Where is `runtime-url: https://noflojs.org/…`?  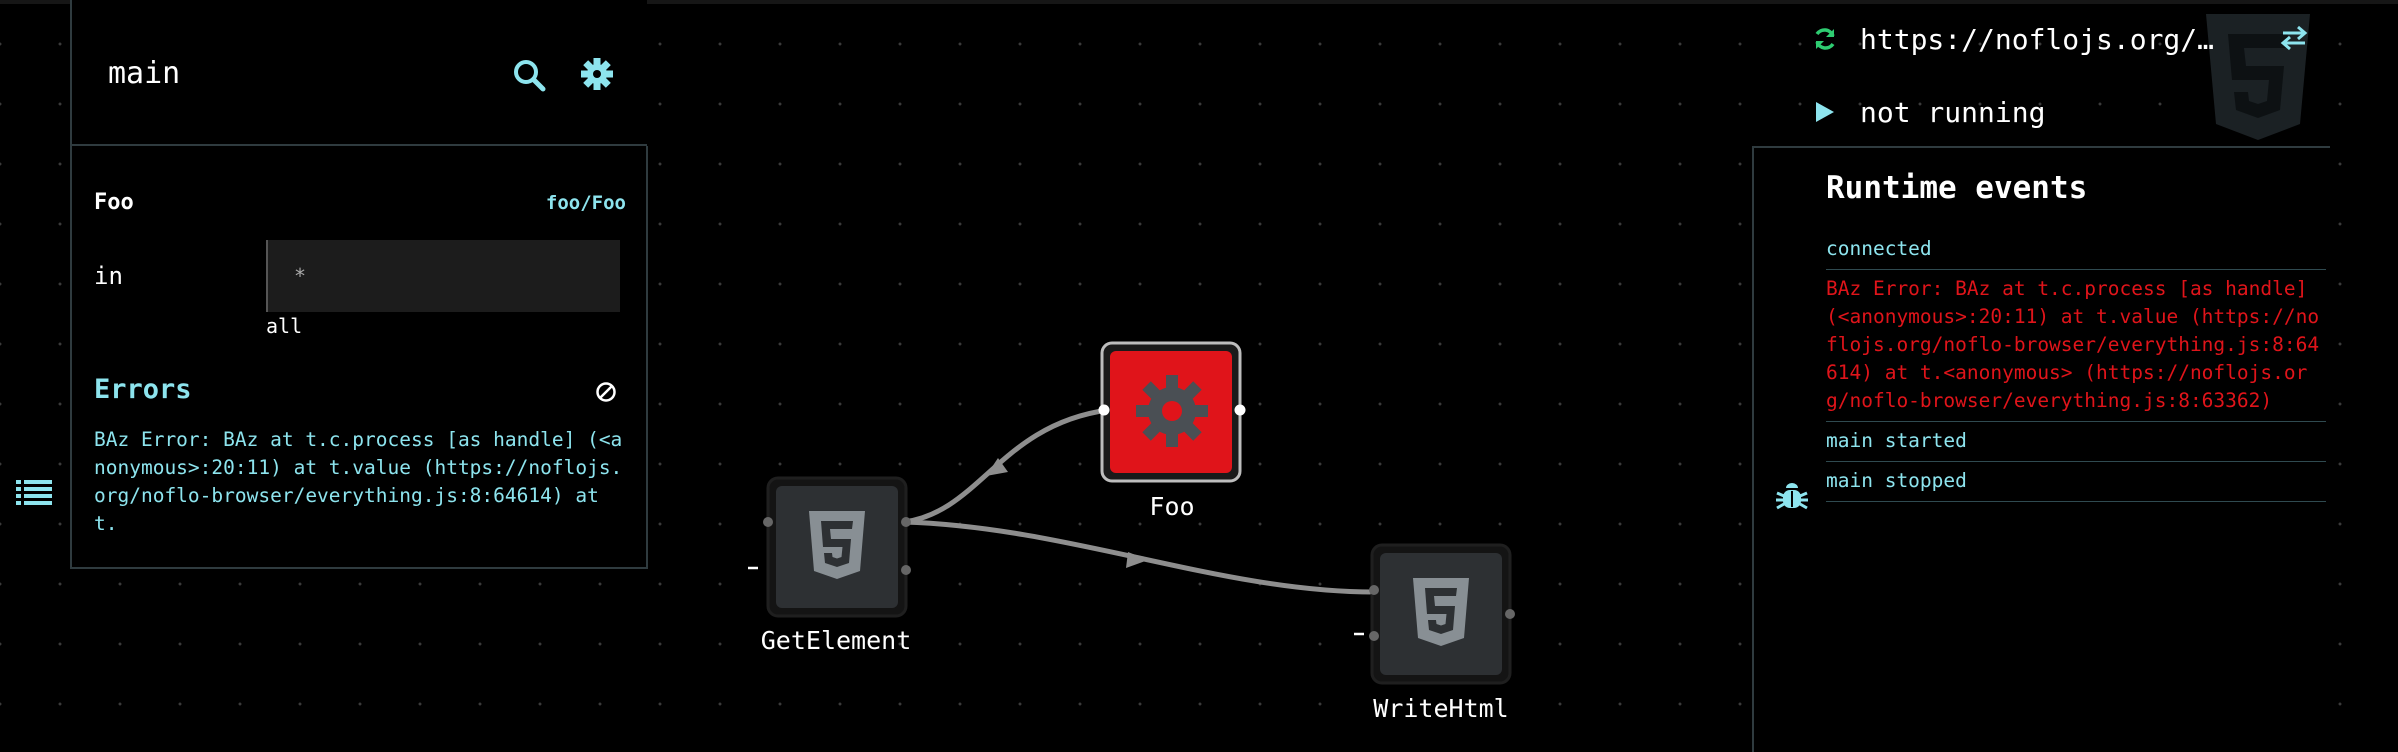
runtime-url: https://noflojs.org/… is located at coordinates (2037, 39).